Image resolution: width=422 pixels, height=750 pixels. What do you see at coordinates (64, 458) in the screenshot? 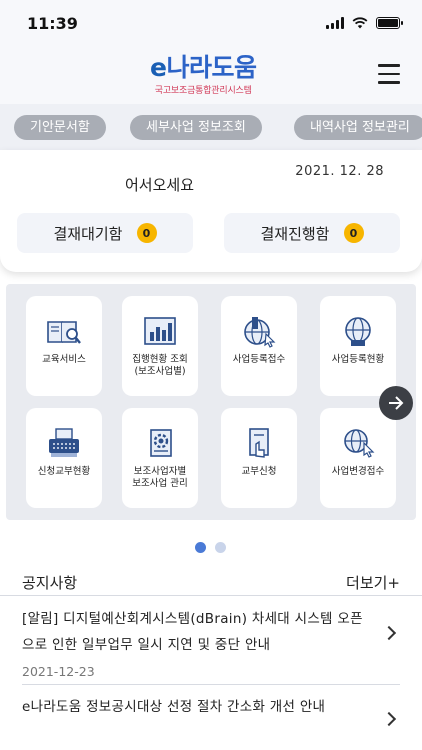
I see `menu-tile-application-grant-status: 신청교부현황` at bounding box center [64, 458].